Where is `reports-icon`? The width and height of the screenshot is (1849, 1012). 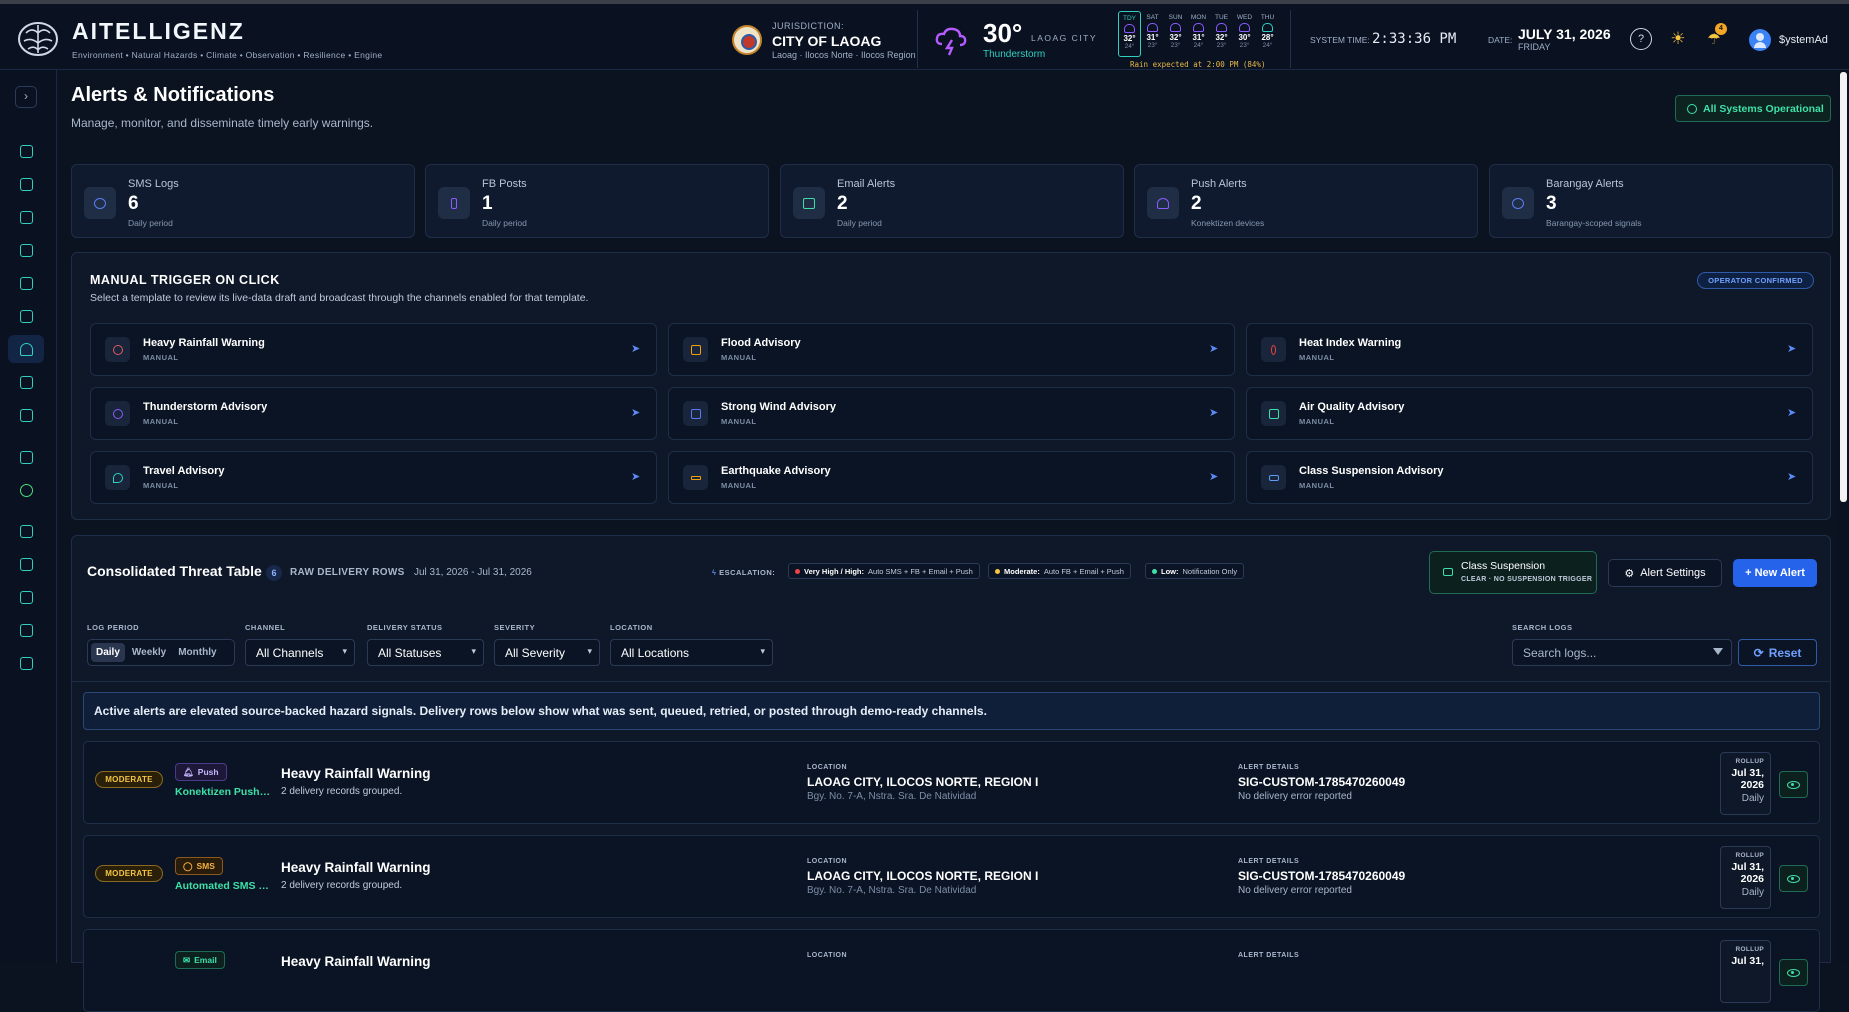
reports-icon is located at coordinates (26, 564).